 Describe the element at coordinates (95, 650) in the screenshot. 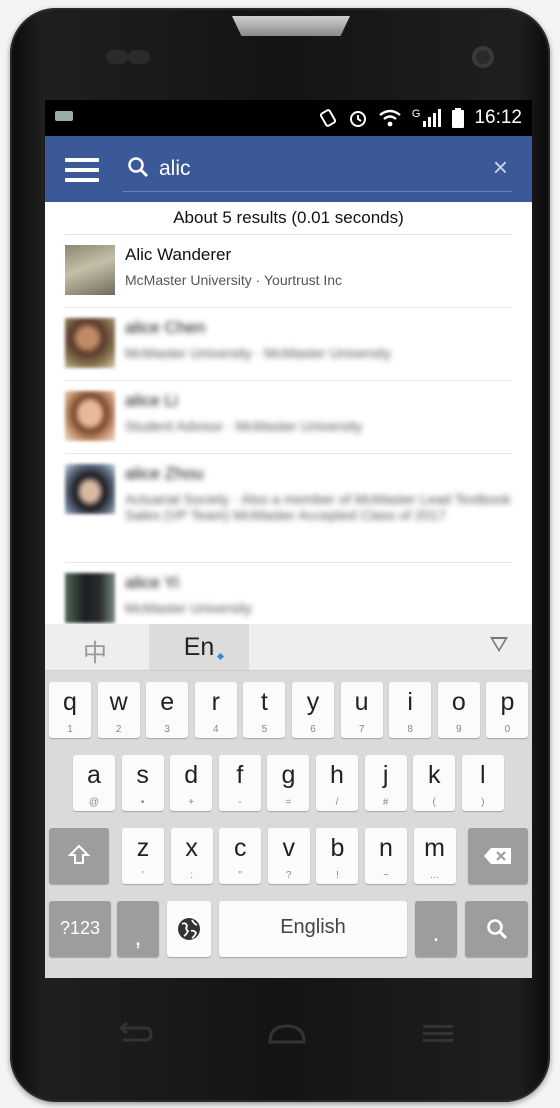

I see `language-chinese-button: 中` at that location.